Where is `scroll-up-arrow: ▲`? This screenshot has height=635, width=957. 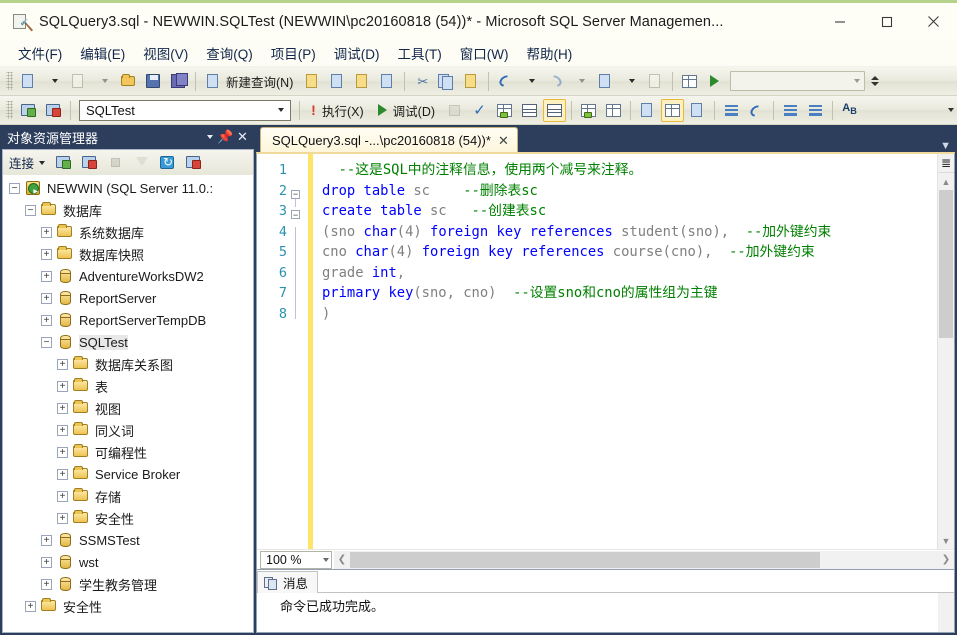 scroll-up-arrow: ▲ is located at coordinates (946, 181).